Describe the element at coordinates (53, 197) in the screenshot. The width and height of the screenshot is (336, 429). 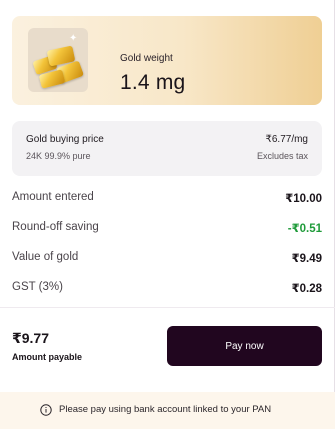
I see `row-label: Amount entered` at that location.